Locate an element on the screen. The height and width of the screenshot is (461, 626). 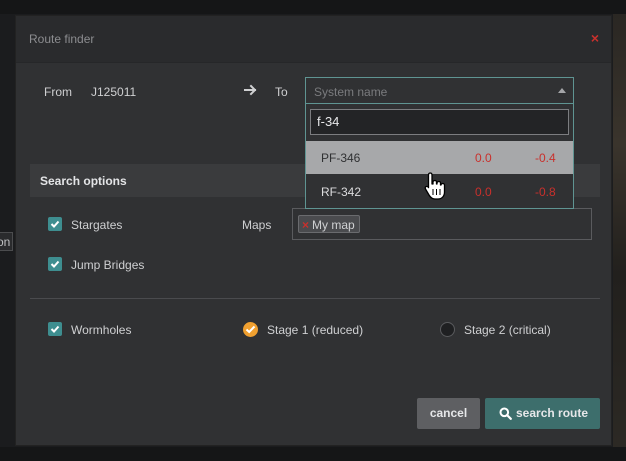
system-search-input: f-34 is located at coordinates (439, 122).